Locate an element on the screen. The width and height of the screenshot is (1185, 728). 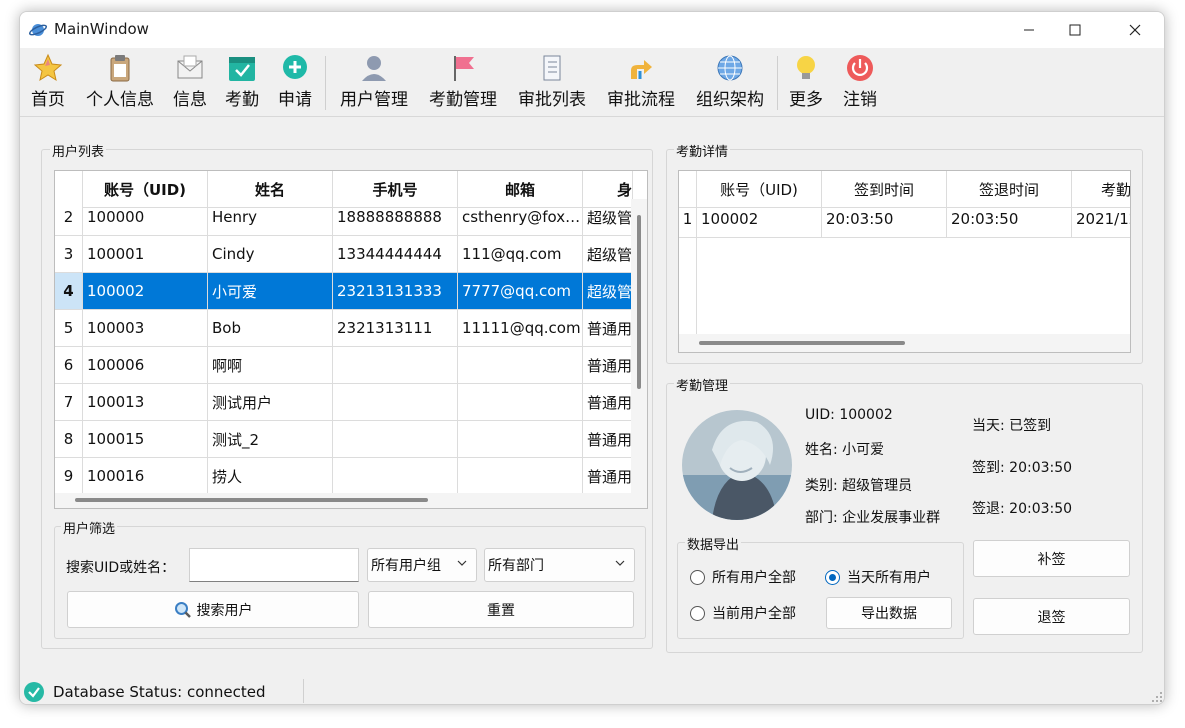
name-cell: 小可爱 is located at coordinates (270, 291).